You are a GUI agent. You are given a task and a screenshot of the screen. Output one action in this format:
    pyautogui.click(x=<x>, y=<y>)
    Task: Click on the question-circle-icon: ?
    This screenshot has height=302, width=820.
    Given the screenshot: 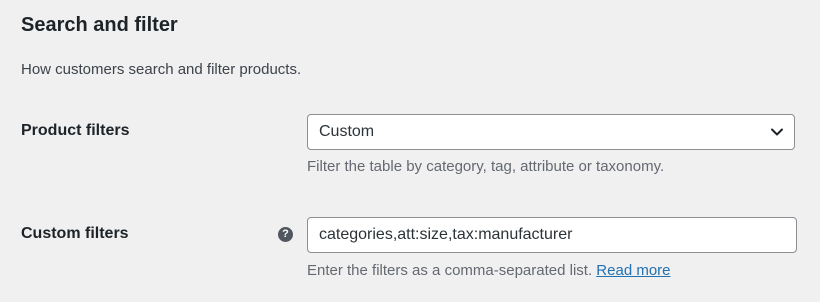 What is the action you would take?
    pyautogui.click(x=285, y=234)
    